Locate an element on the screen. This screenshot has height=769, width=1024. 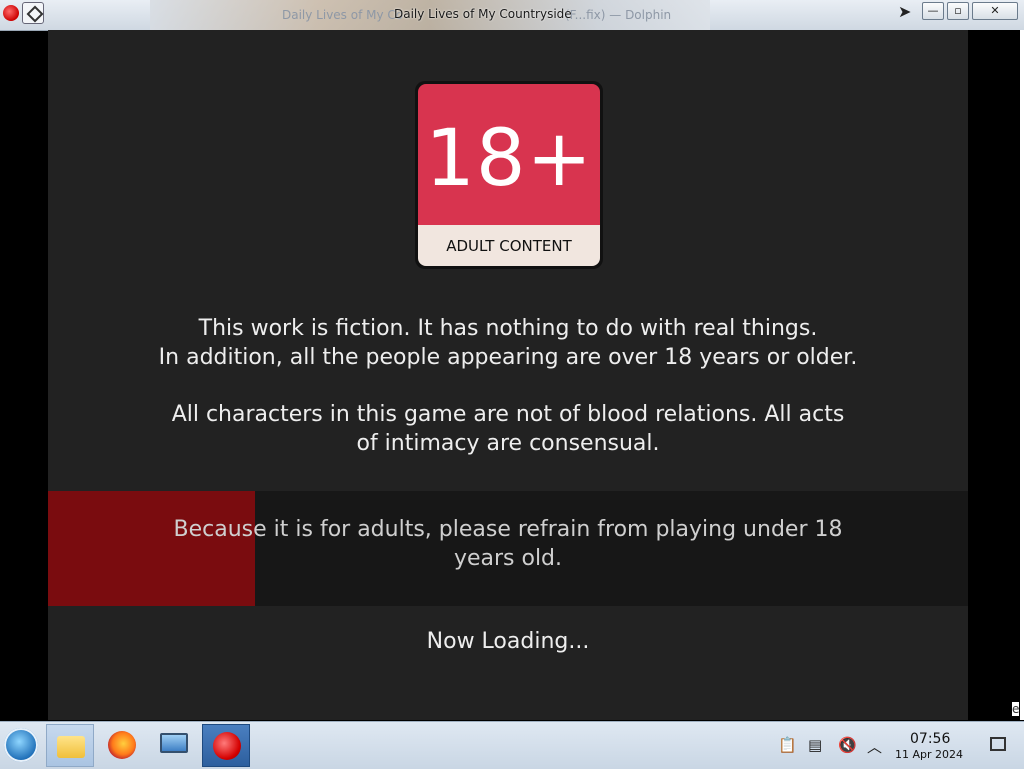
age-rating-caption: ADULT CONTENT is located at coordinates (509, 245).